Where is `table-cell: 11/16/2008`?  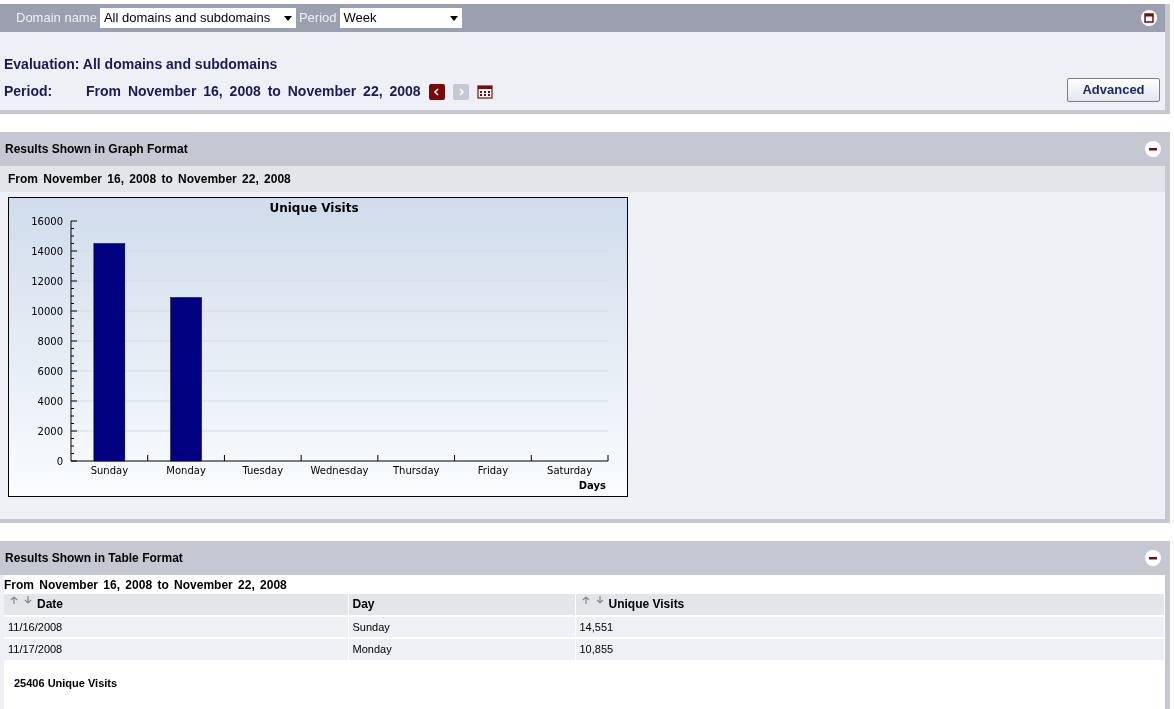
table-cell: 11/16/2008 is located at coordinates (176, 627).